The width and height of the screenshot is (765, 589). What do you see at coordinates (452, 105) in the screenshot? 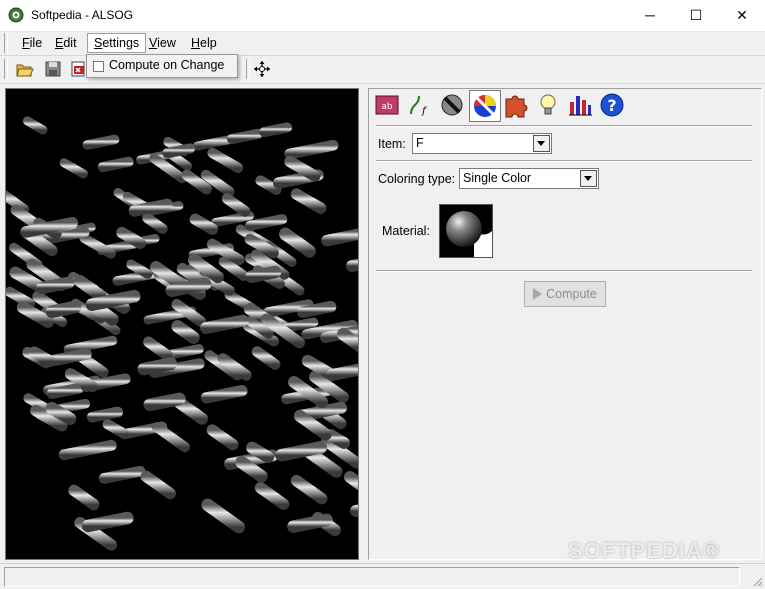
I see `shape-icon` at bounding box center [452, 105].